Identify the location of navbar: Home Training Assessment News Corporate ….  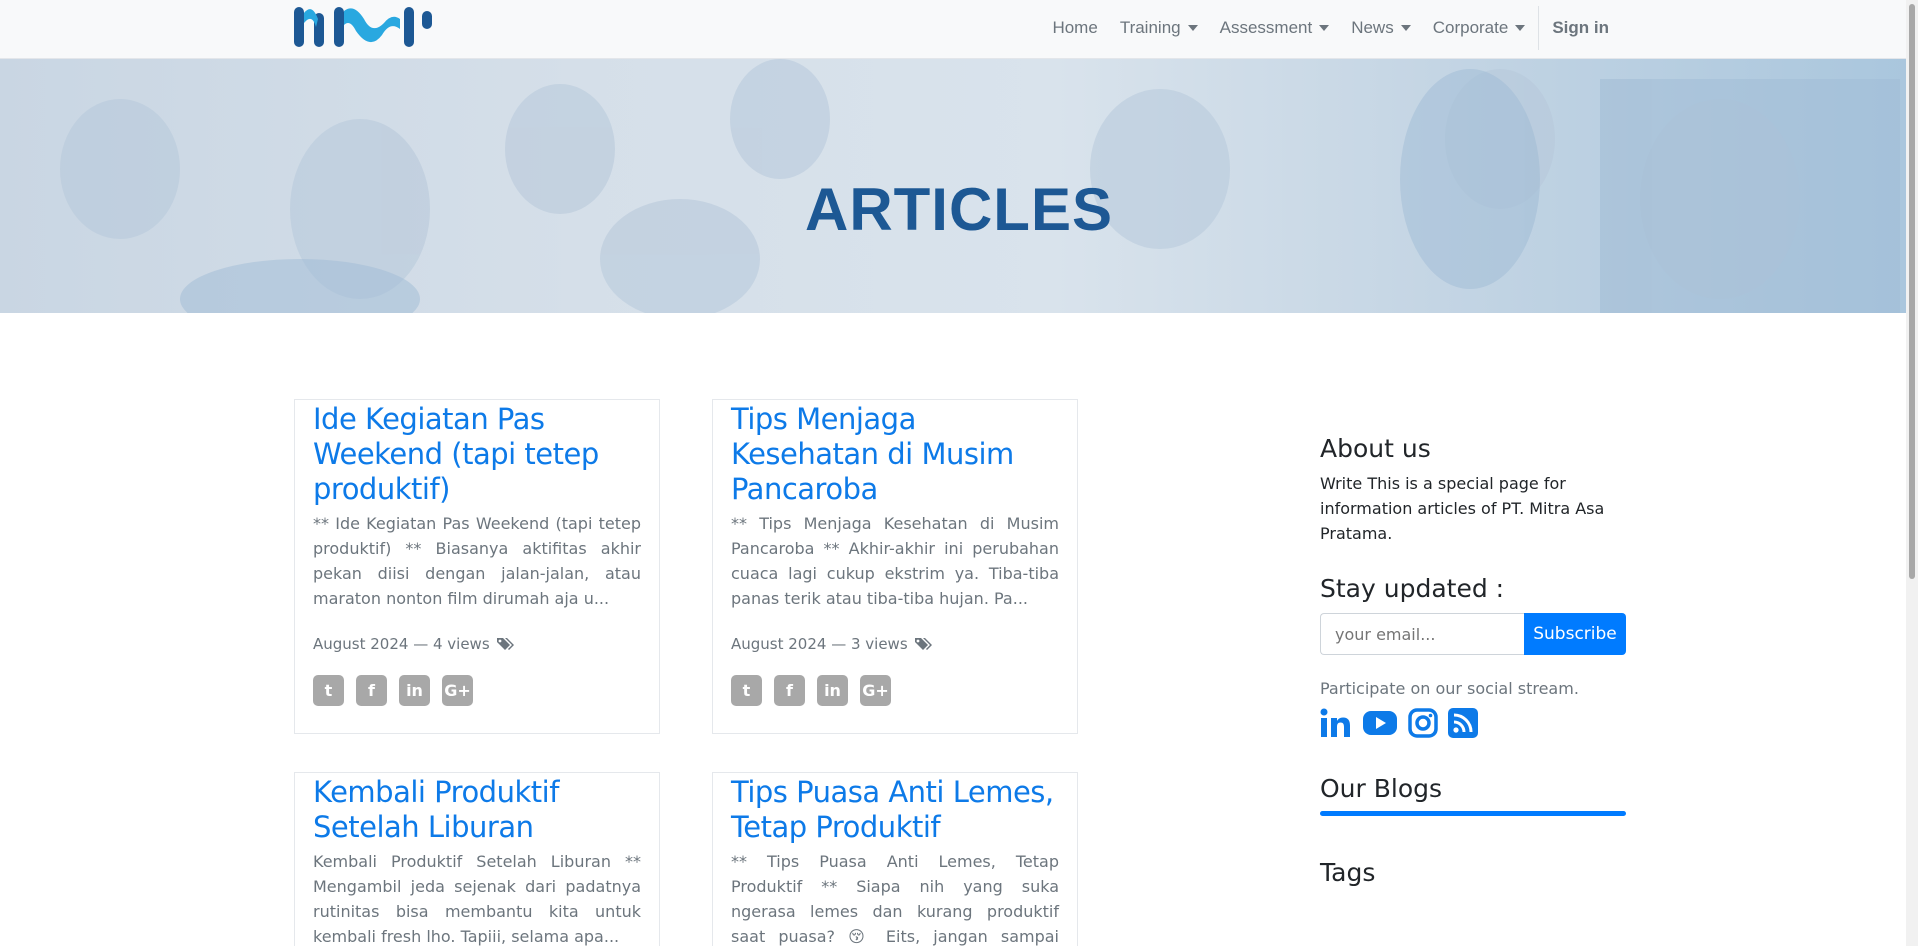
(959, 29).